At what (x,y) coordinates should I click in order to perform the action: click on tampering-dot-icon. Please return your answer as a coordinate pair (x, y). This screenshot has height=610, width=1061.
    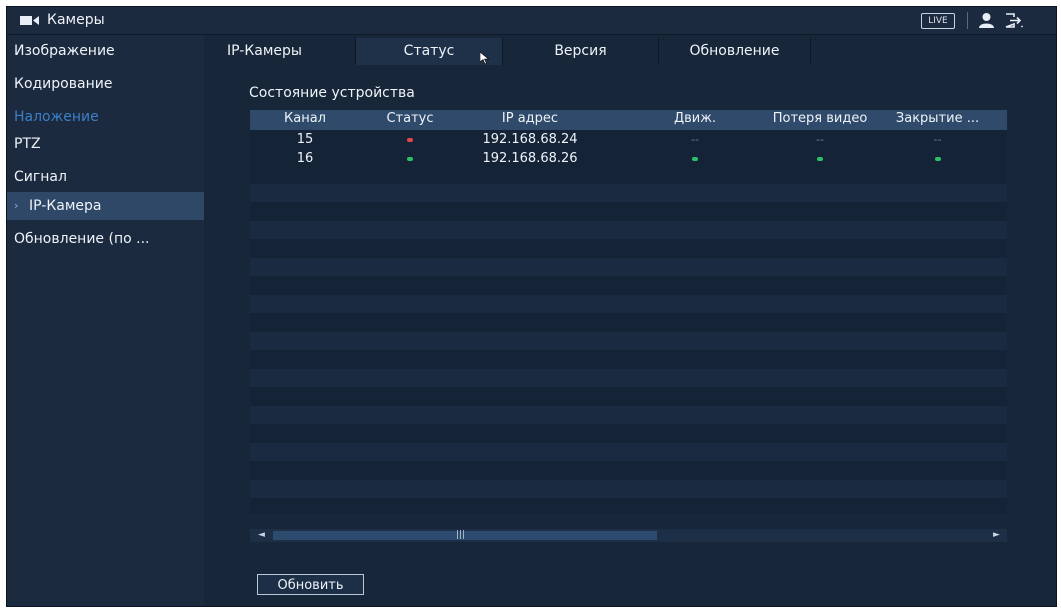
    Looking at the image, I should click on (937, 158).